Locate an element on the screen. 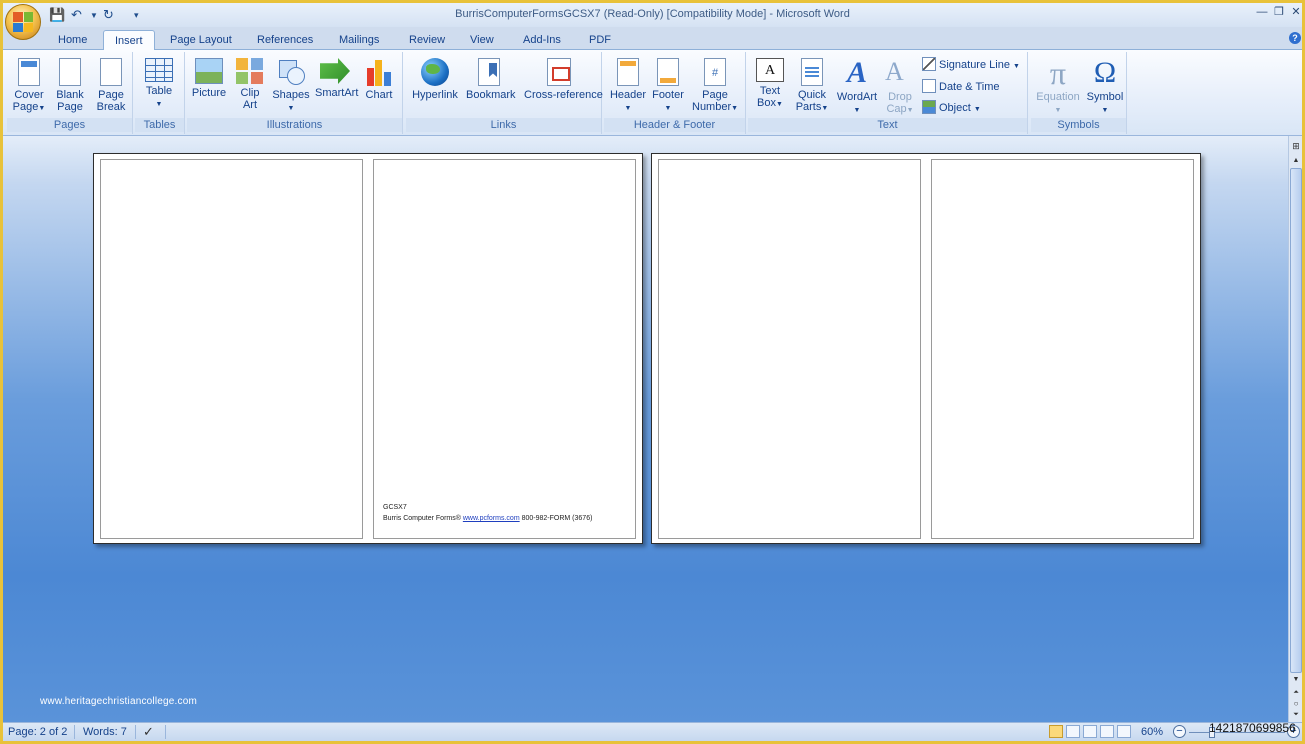  save-icon: 💾 is located at coordinates (57, 15).